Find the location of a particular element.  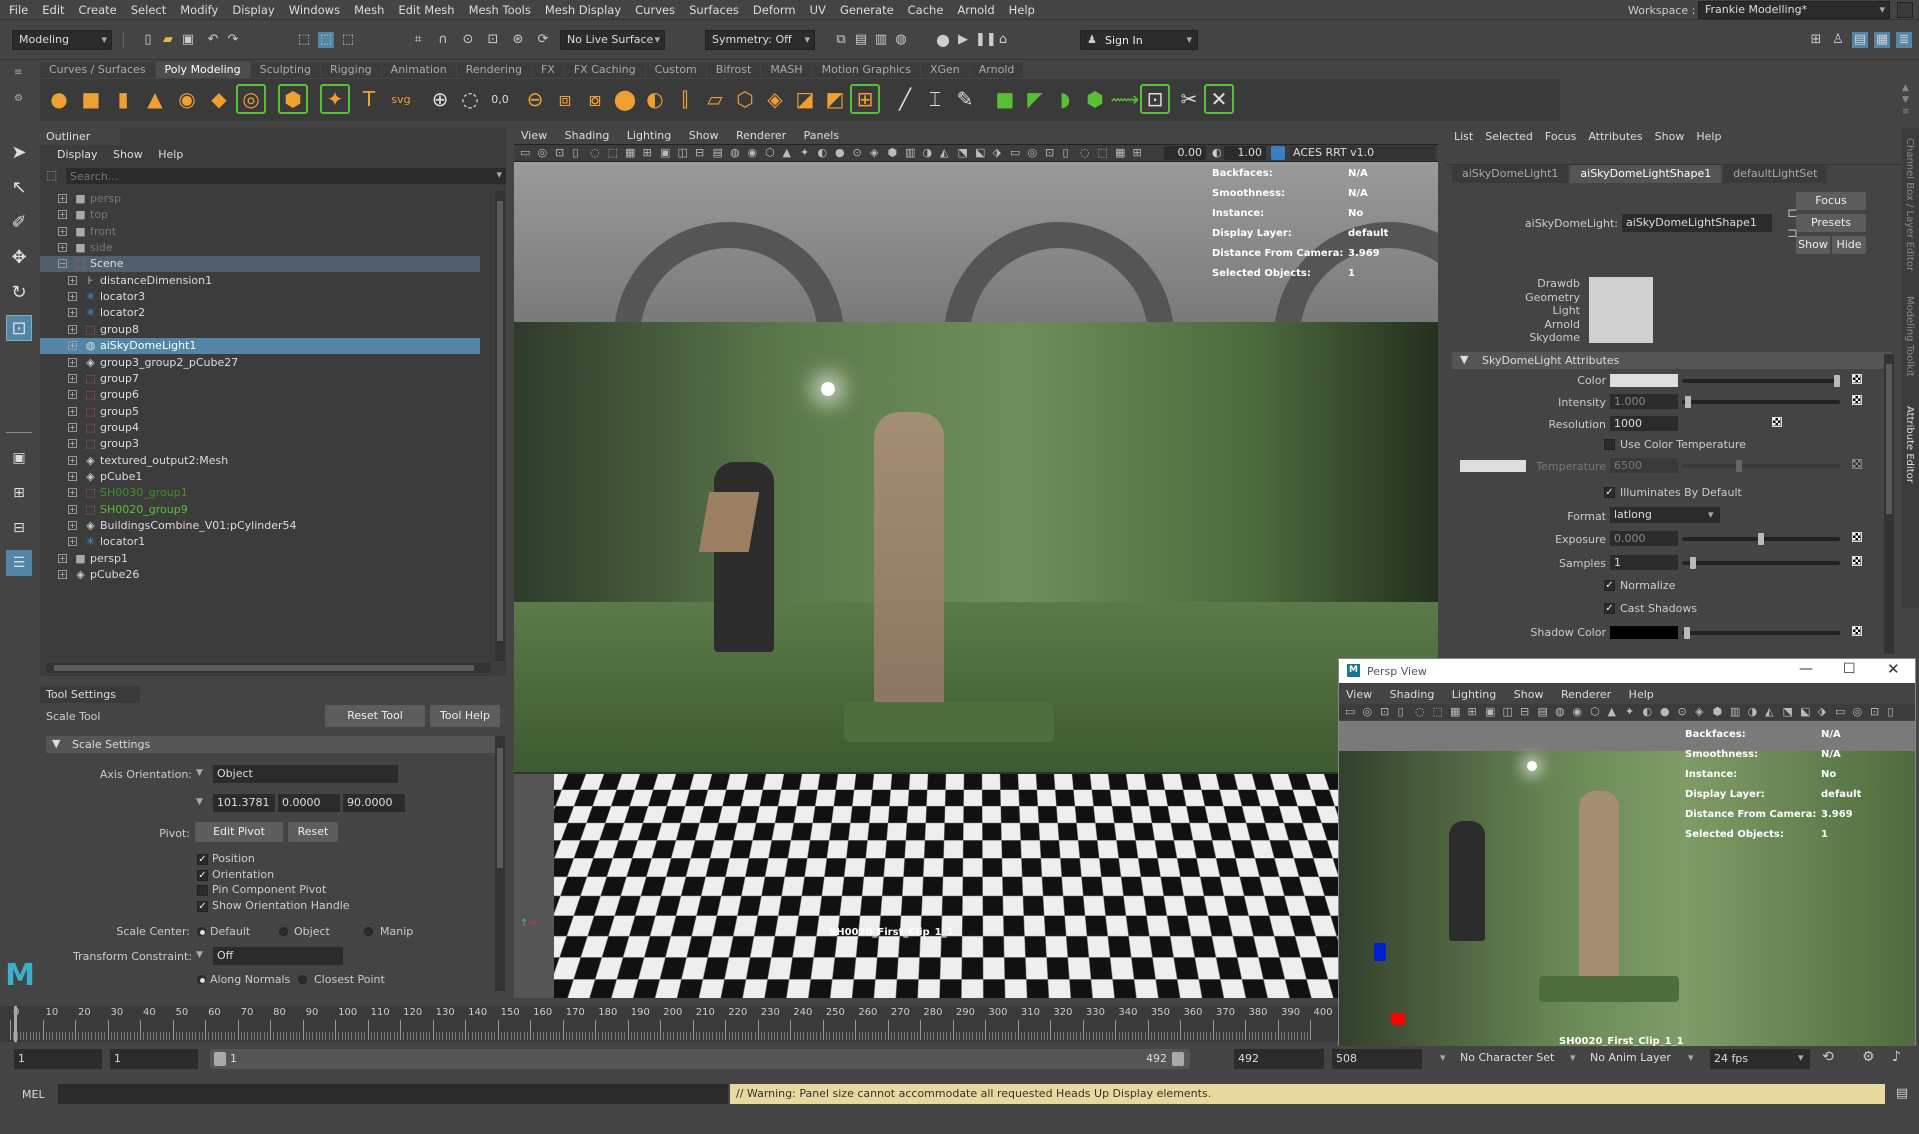

tool-settings-scrollbar is located at coordinates (500, 863).